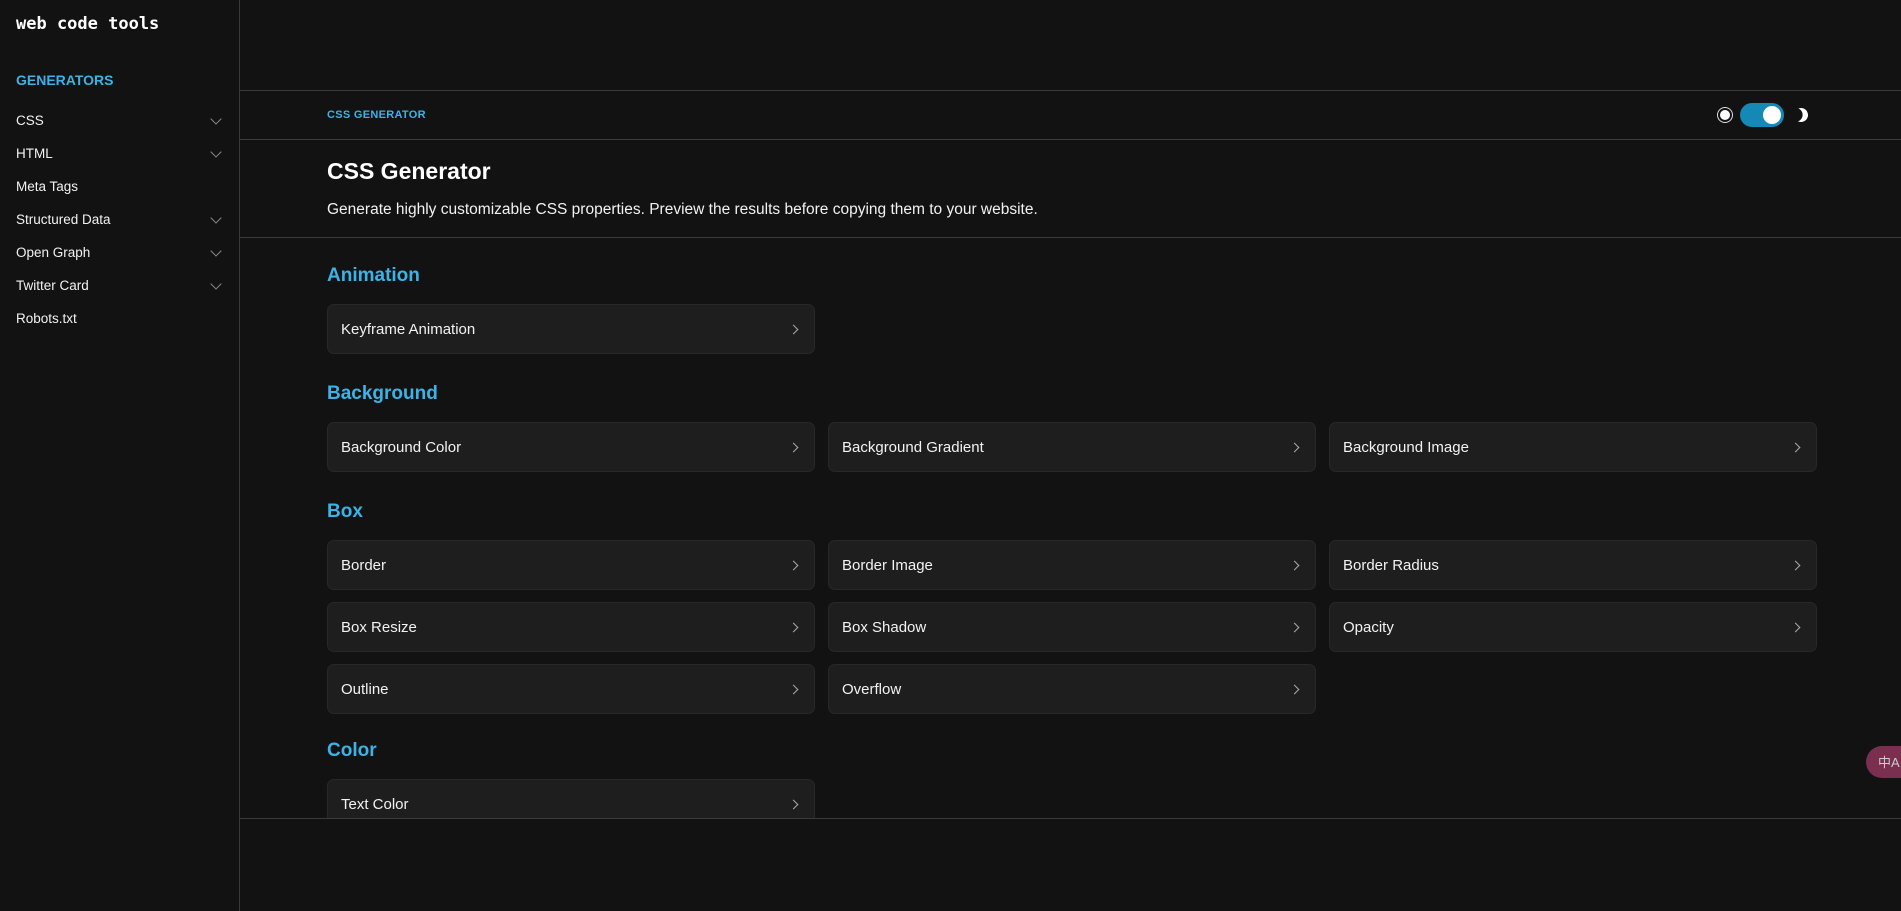 This screenshot has width=1901, height=911. What do you see at coordinates (401, 447) in the screenshot?
I see `card-label: Background Color` at bounding box center [401, 447].